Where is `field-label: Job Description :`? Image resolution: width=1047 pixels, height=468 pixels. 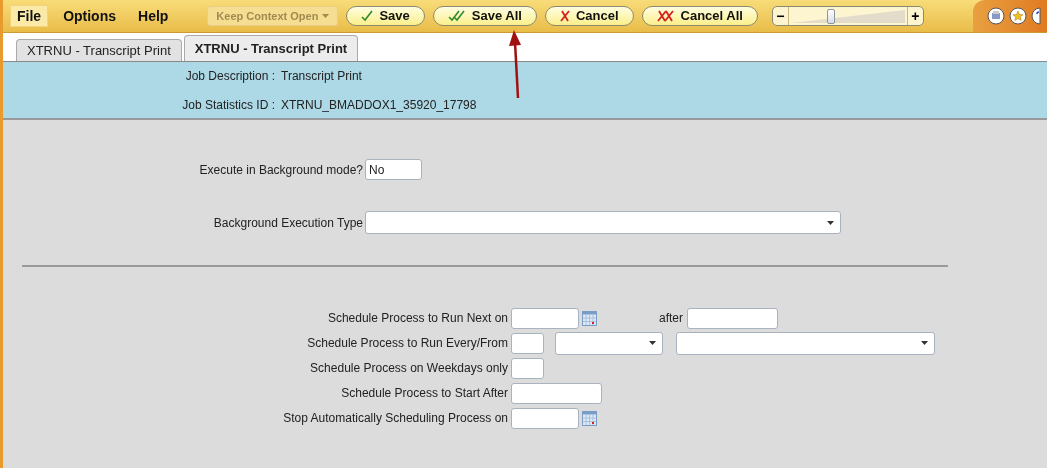
field-label: Job Description : is located at coordinates (229, 76).